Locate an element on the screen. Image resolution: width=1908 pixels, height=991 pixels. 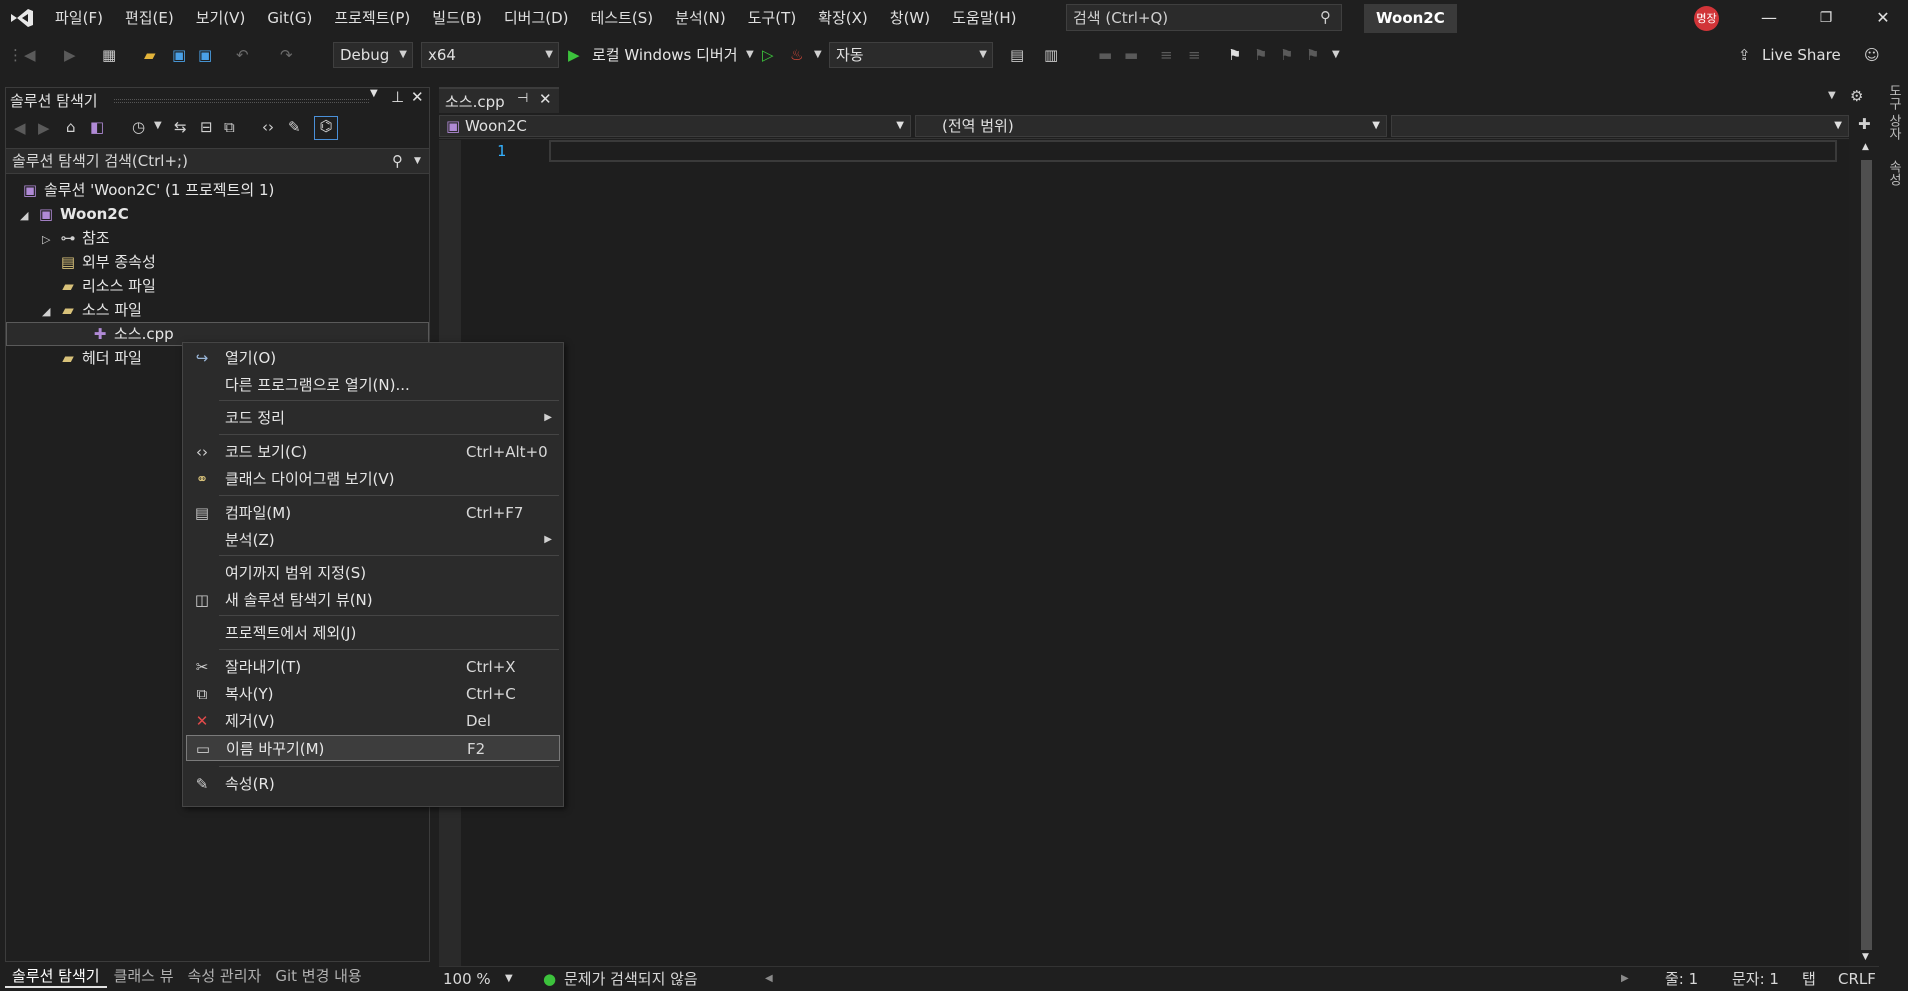
save-all-icon: ▣ is located at coordinates (205, 55).